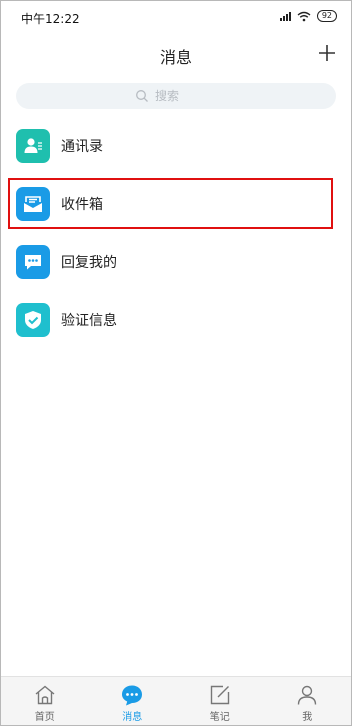  I want to click on menu-item-label: 通讯录, so click(82, 147).